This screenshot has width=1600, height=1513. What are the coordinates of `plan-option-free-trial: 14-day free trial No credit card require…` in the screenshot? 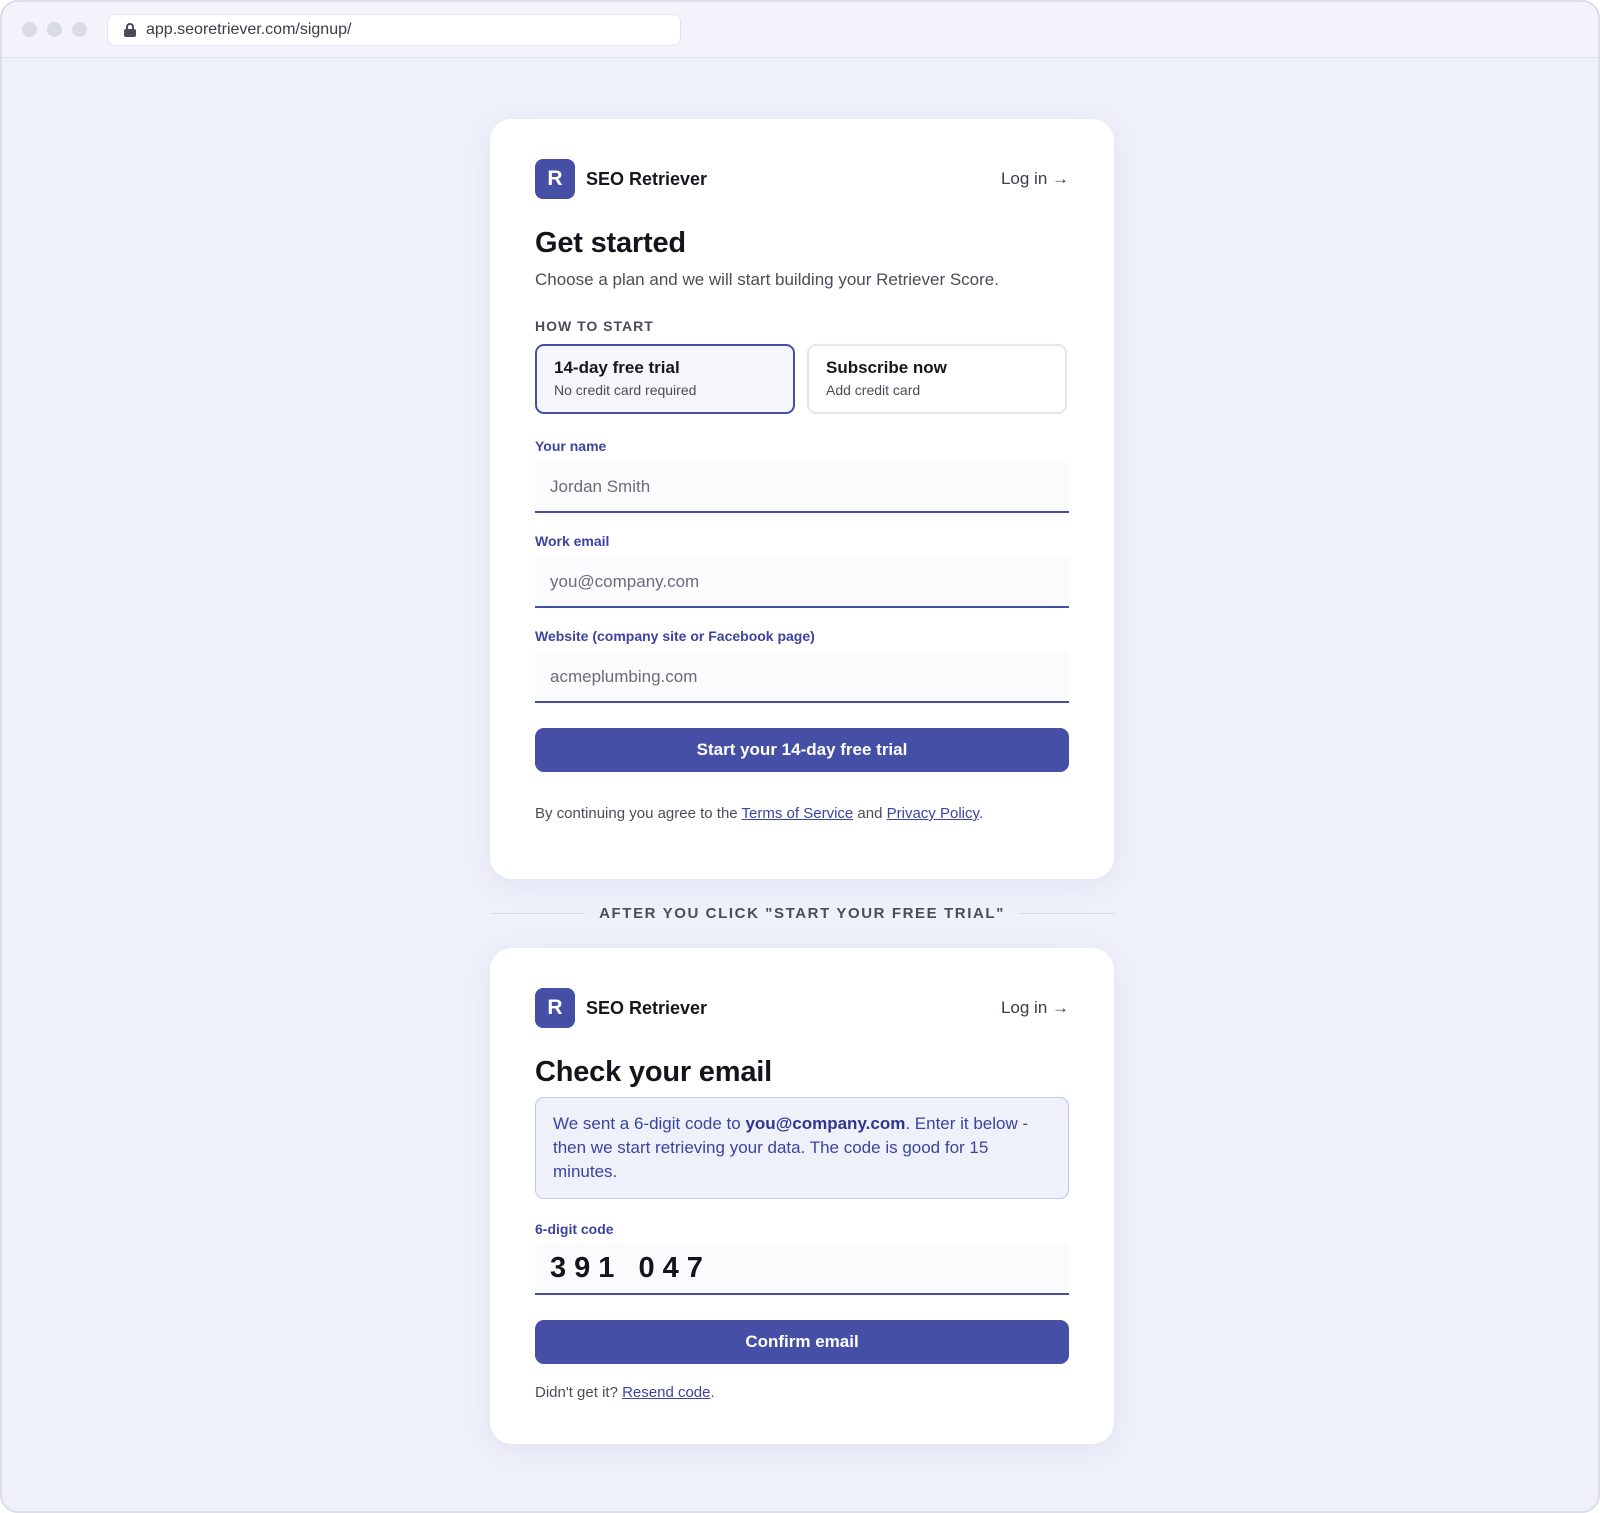 It's located at (665, 379).